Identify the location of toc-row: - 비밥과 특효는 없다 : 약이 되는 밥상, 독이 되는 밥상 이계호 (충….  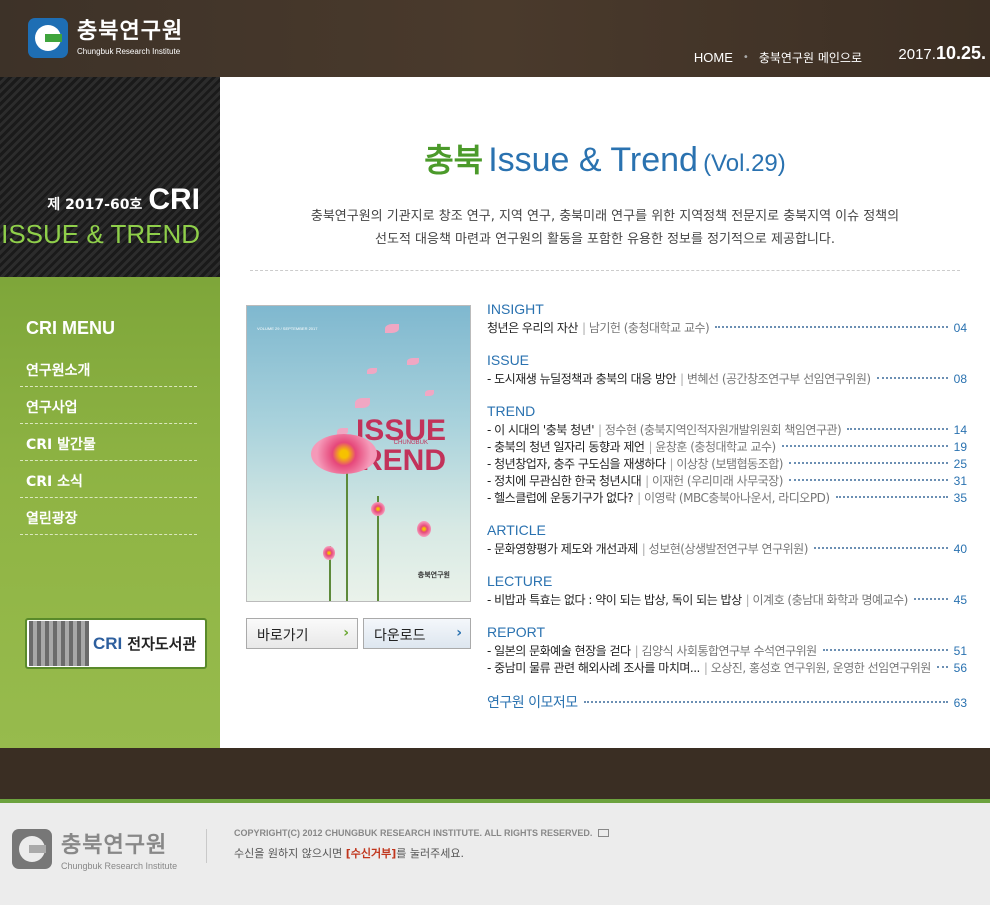
(727, 599).